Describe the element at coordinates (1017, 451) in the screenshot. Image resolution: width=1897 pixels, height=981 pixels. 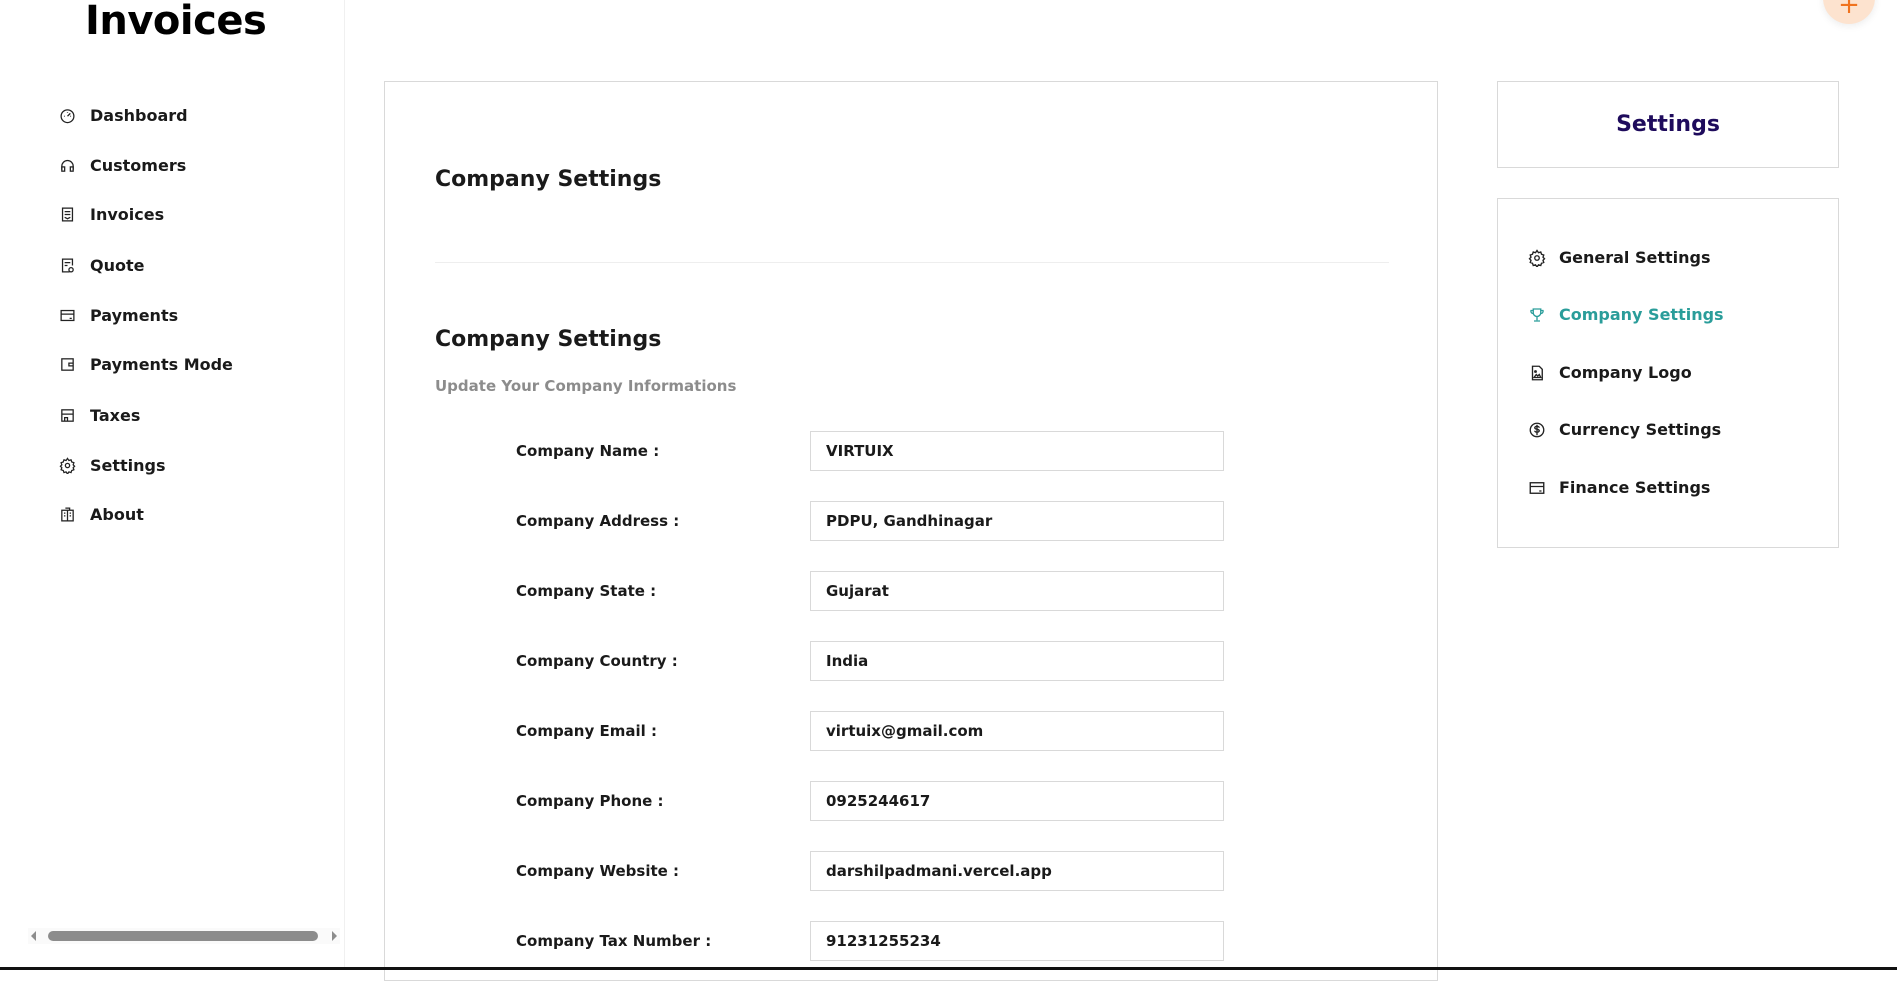
I see `company-name-input: VIRTUIX` at that location.